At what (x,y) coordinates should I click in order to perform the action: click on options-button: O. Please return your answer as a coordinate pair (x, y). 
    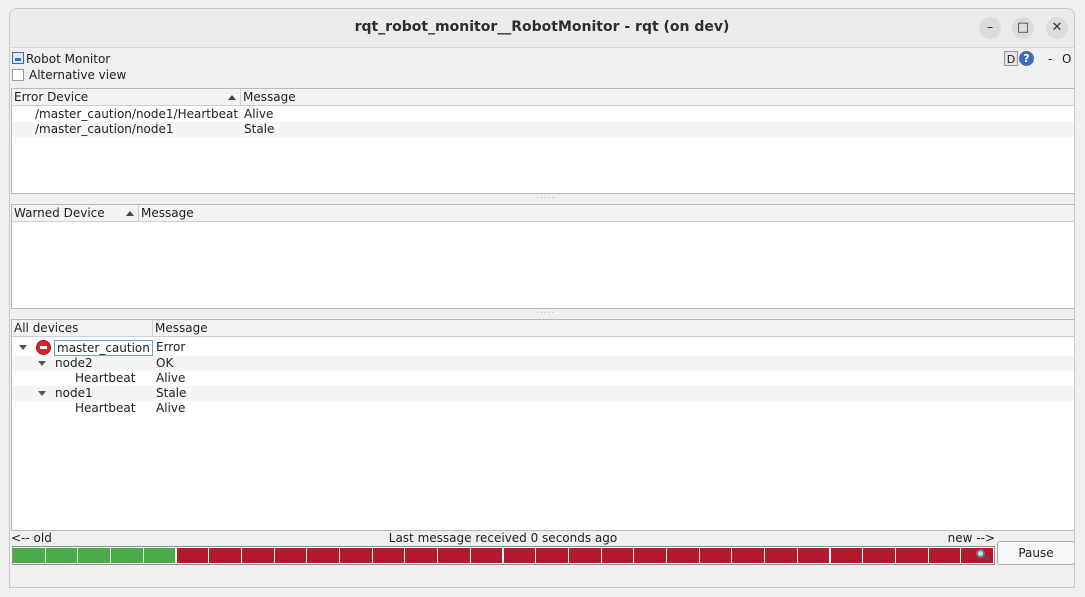
    Looking at the image, I should click on (1066, 59).